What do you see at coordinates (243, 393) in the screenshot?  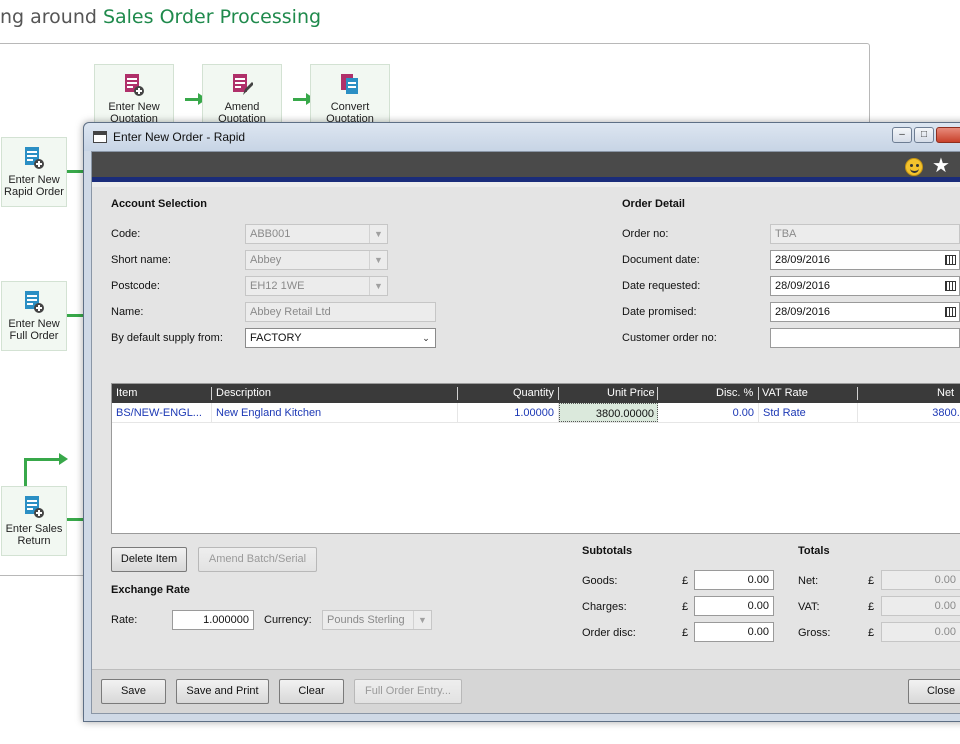 I see `col-description: Description` at bounding box center [243, 393].